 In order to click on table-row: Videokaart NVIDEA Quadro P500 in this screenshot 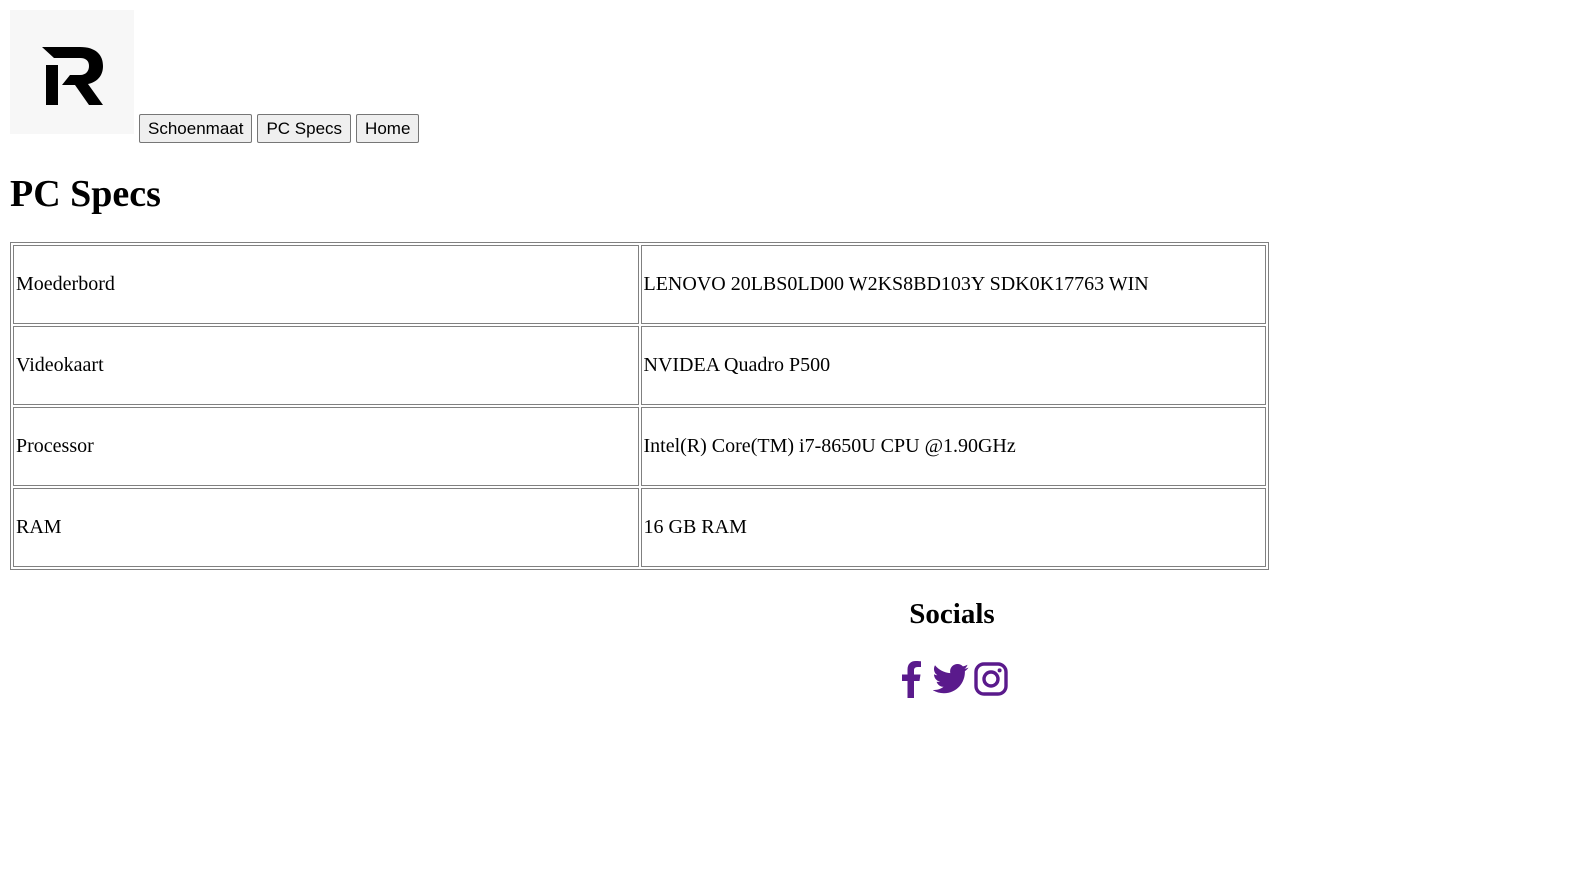, I will do `click(639, 365)`.